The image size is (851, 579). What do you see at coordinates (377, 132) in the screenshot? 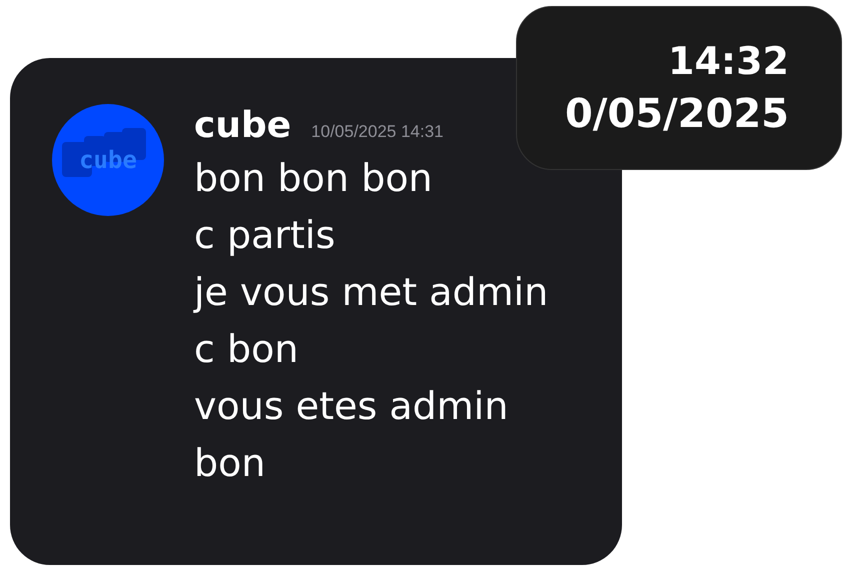
I see `message-timestamp: 10/05/2025 14:31` at bounding box center [377, 132].